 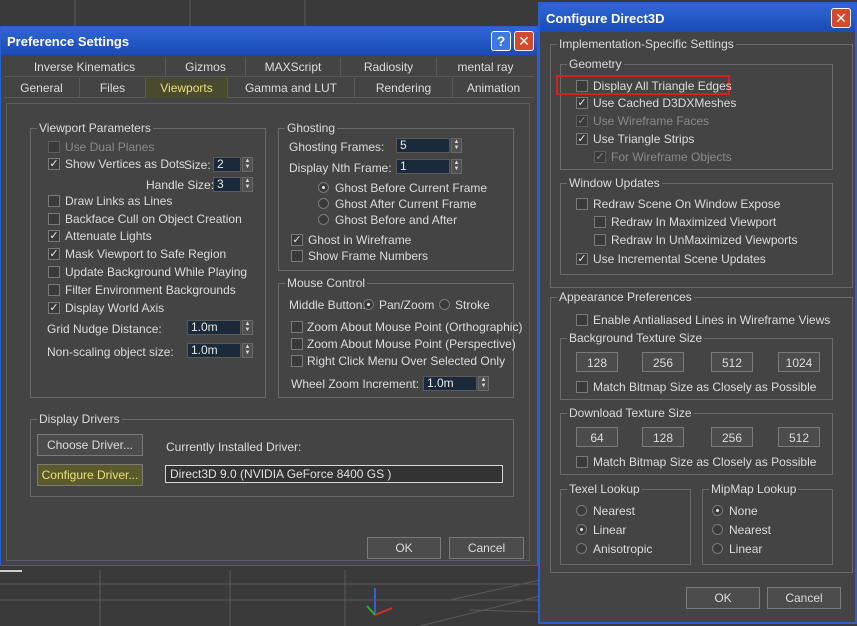 What do you see at coordinates (644, 139) in the screenshot?
I see `use-triangle-strips-label: Use Triangle Strips` at bounding box center [644, 139].